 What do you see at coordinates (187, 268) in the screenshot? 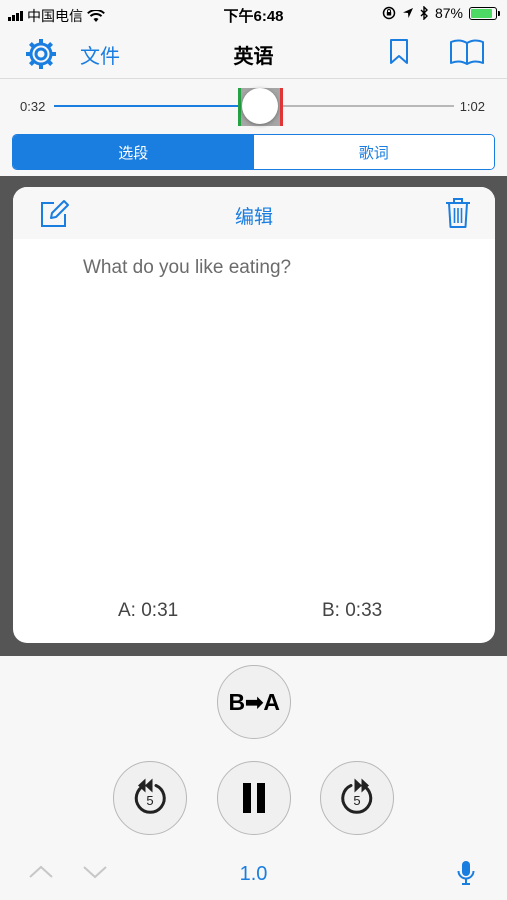
I see `sentence-text: What do you like eating?` at bounding box center [187, 268].